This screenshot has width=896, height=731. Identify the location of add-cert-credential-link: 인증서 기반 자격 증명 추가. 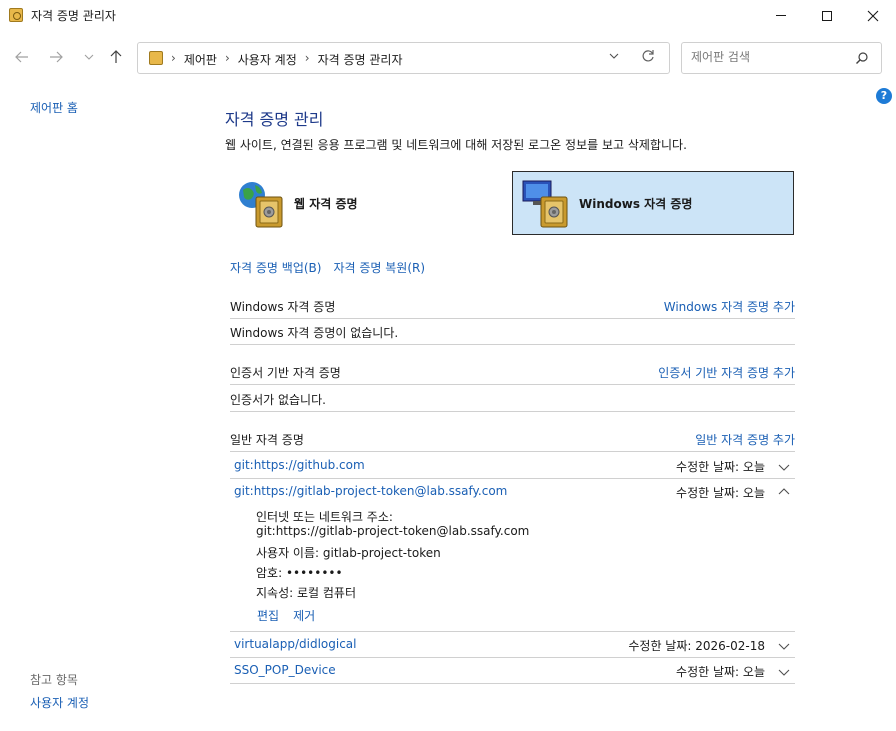
(726, 372).